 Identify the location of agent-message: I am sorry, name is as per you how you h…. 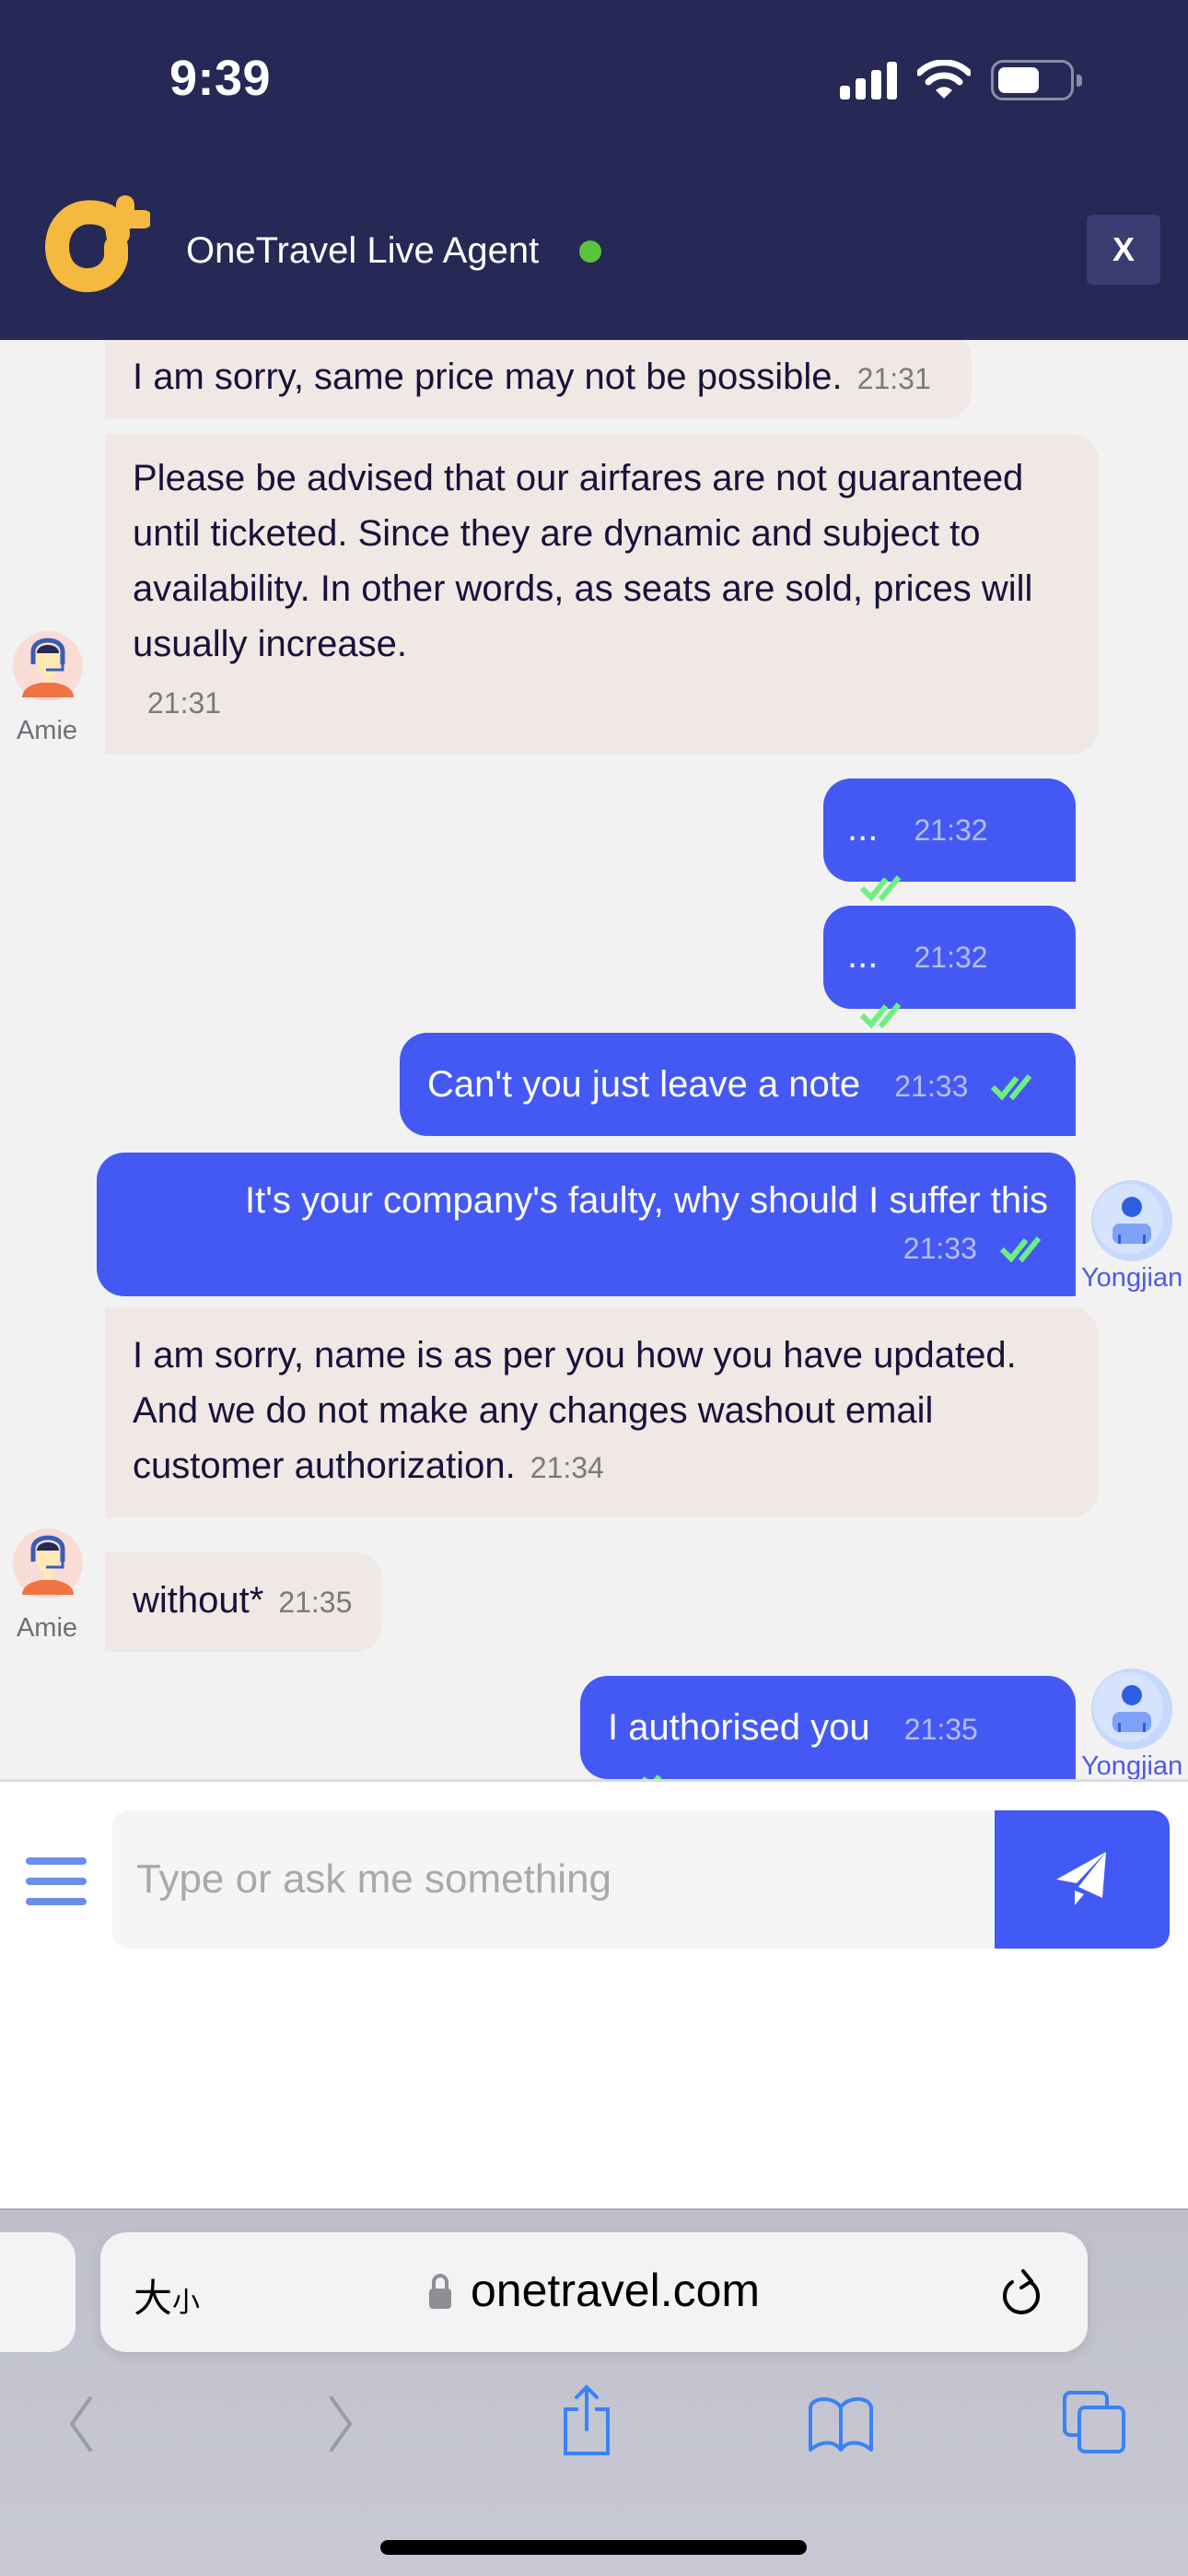
(602, 1412).